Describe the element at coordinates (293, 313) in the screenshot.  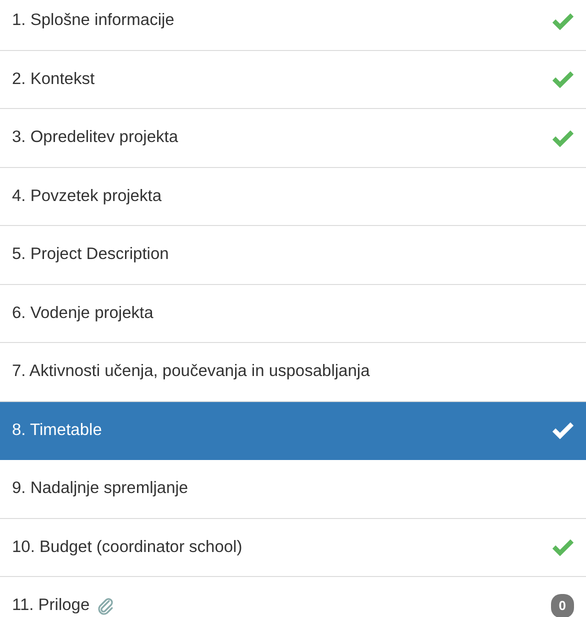
I see `step-item: 6. Vodenje projekta` at that location.